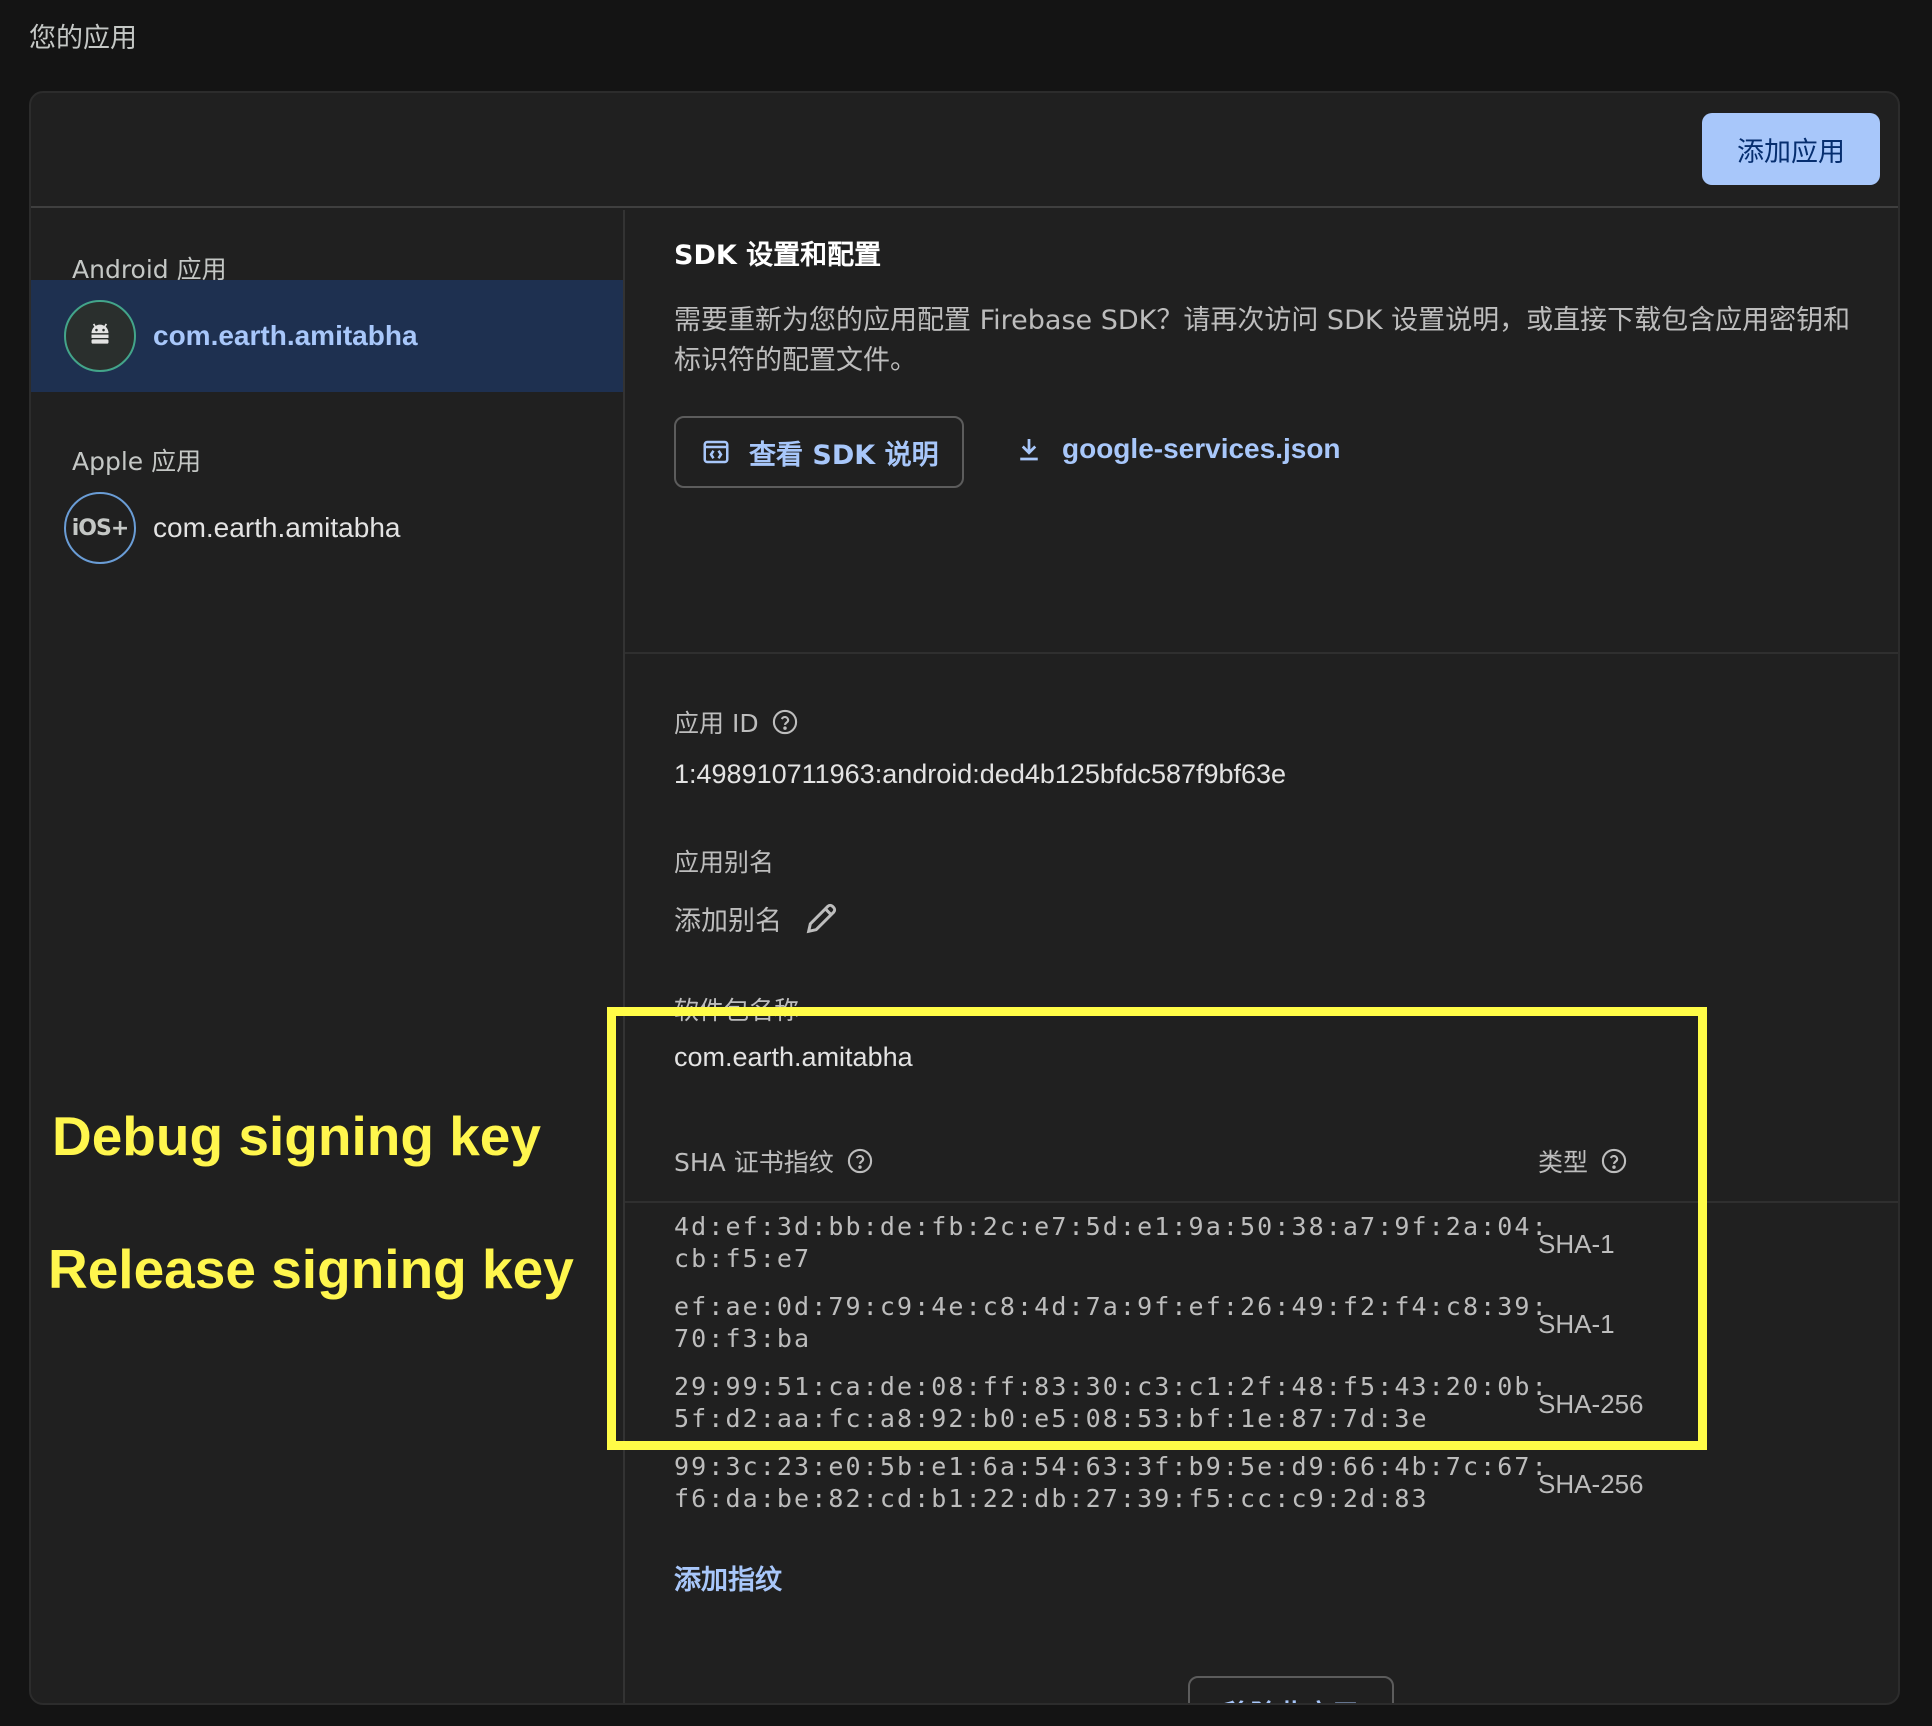  Describe the element at coordinates (311, 1269) in the screenshot. I see `release-key-annotation: Release signing key` at that location.